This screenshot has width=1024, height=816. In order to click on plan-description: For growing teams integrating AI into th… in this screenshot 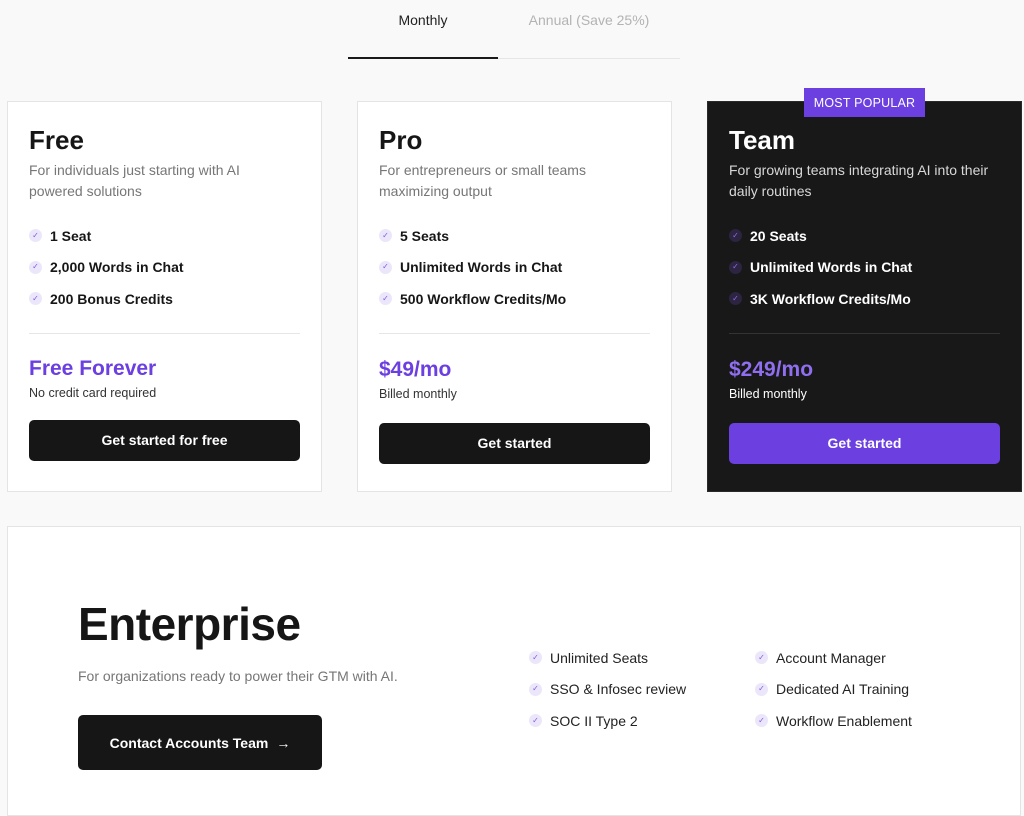, I will do `click(859, 180)`.